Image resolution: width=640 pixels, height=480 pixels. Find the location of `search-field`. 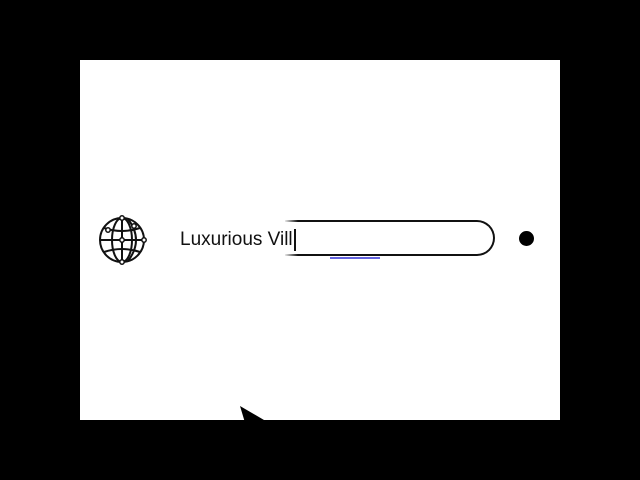

search-field is located at coordinates (390, 238).